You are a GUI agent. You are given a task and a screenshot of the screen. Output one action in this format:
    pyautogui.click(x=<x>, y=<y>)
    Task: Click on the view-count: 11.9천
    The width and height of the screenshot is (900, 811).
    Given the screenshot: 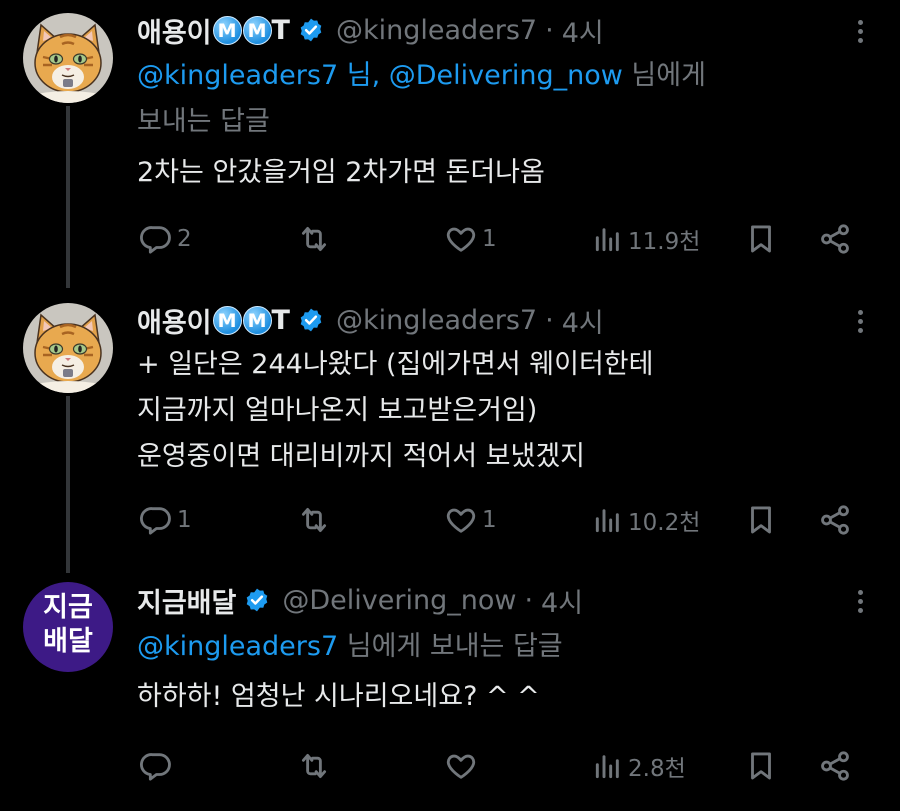 What is the action you would take?
    pyautogui.click(x=664, y=242)
    